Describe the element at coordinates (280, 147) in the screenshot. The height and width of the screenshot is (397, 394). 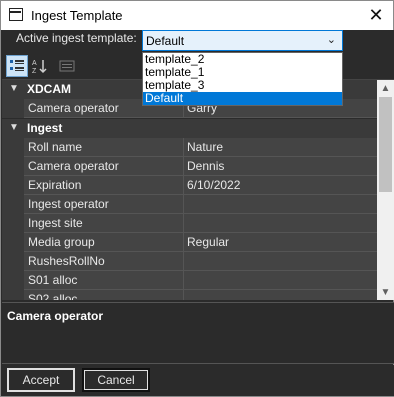
I see `property-value: Nature` at that location.